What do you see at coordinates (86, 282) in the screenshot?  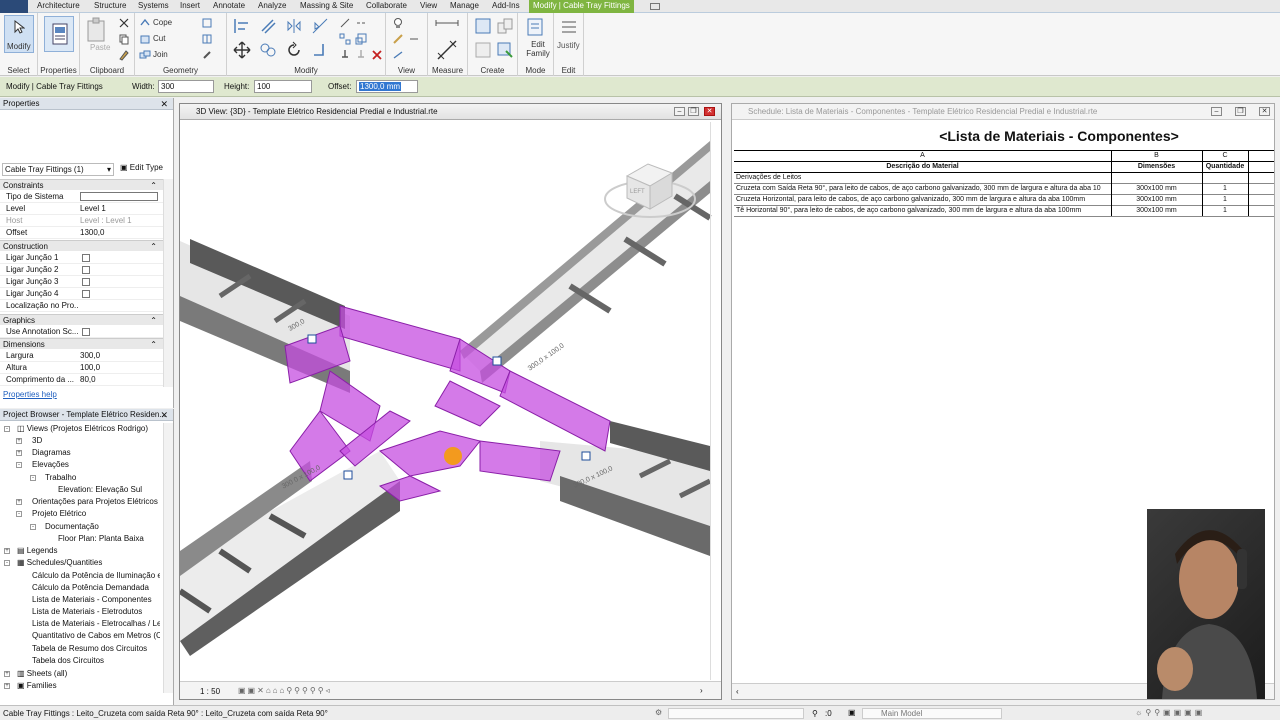 I see `ligar3-checkbox` at bounding box center [86, 282].